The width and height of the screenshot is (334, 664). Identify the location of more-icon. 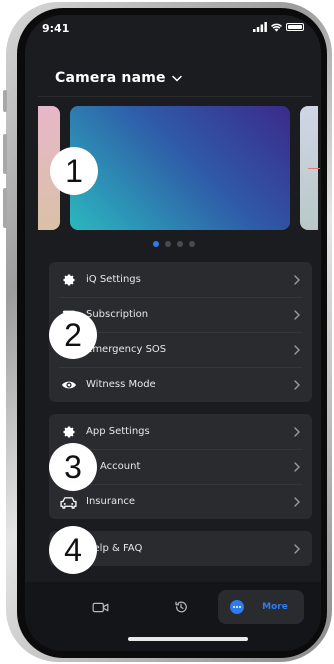
(237, 607).